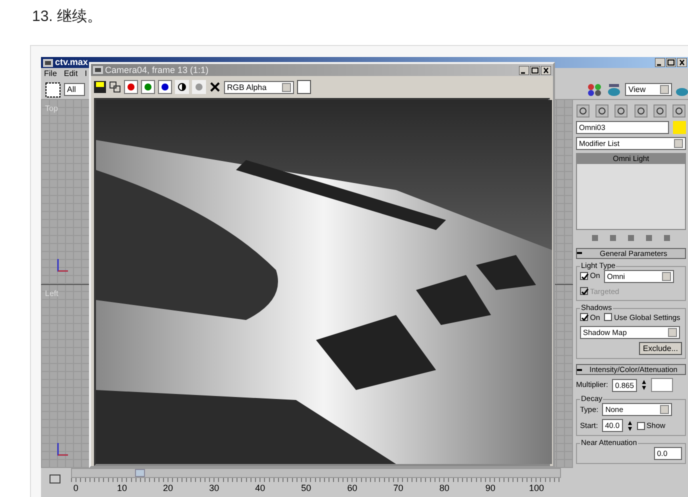 This screenshot has height=497, width=688. Describe the element at coordinates (444, 488) in the screenshot. I see `tick-label: 80` at that location.